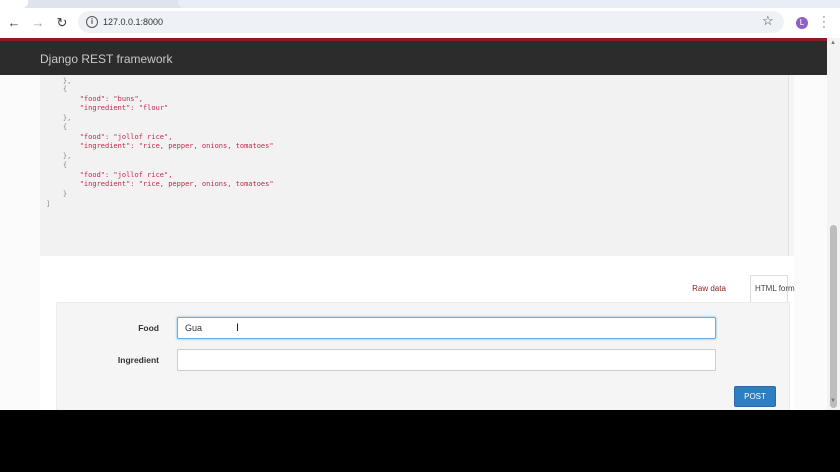  Describe the element at coordinates (833, 224) in the screenshot. I see `page-scrollbar: ▲ ▼` at that location.